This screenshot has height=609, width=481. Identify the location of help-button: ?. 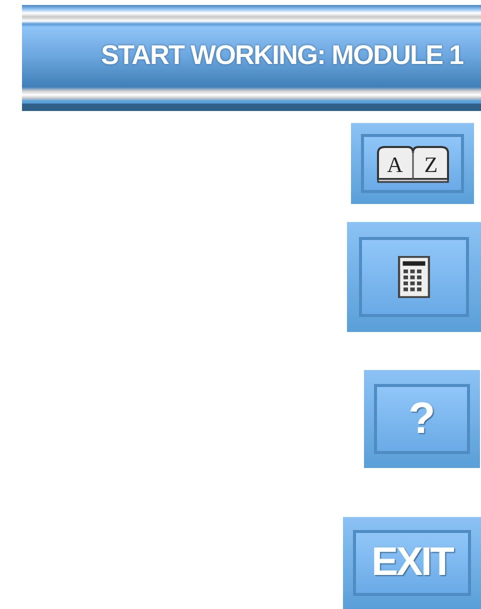
(422, 419).